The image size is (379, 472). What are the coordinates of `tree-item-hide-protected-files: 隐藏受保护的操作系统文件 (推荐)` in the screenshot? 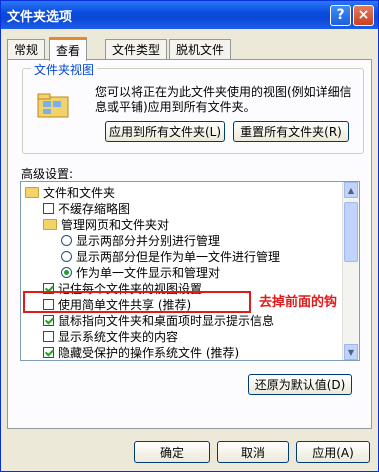 It's located at (141, 352).